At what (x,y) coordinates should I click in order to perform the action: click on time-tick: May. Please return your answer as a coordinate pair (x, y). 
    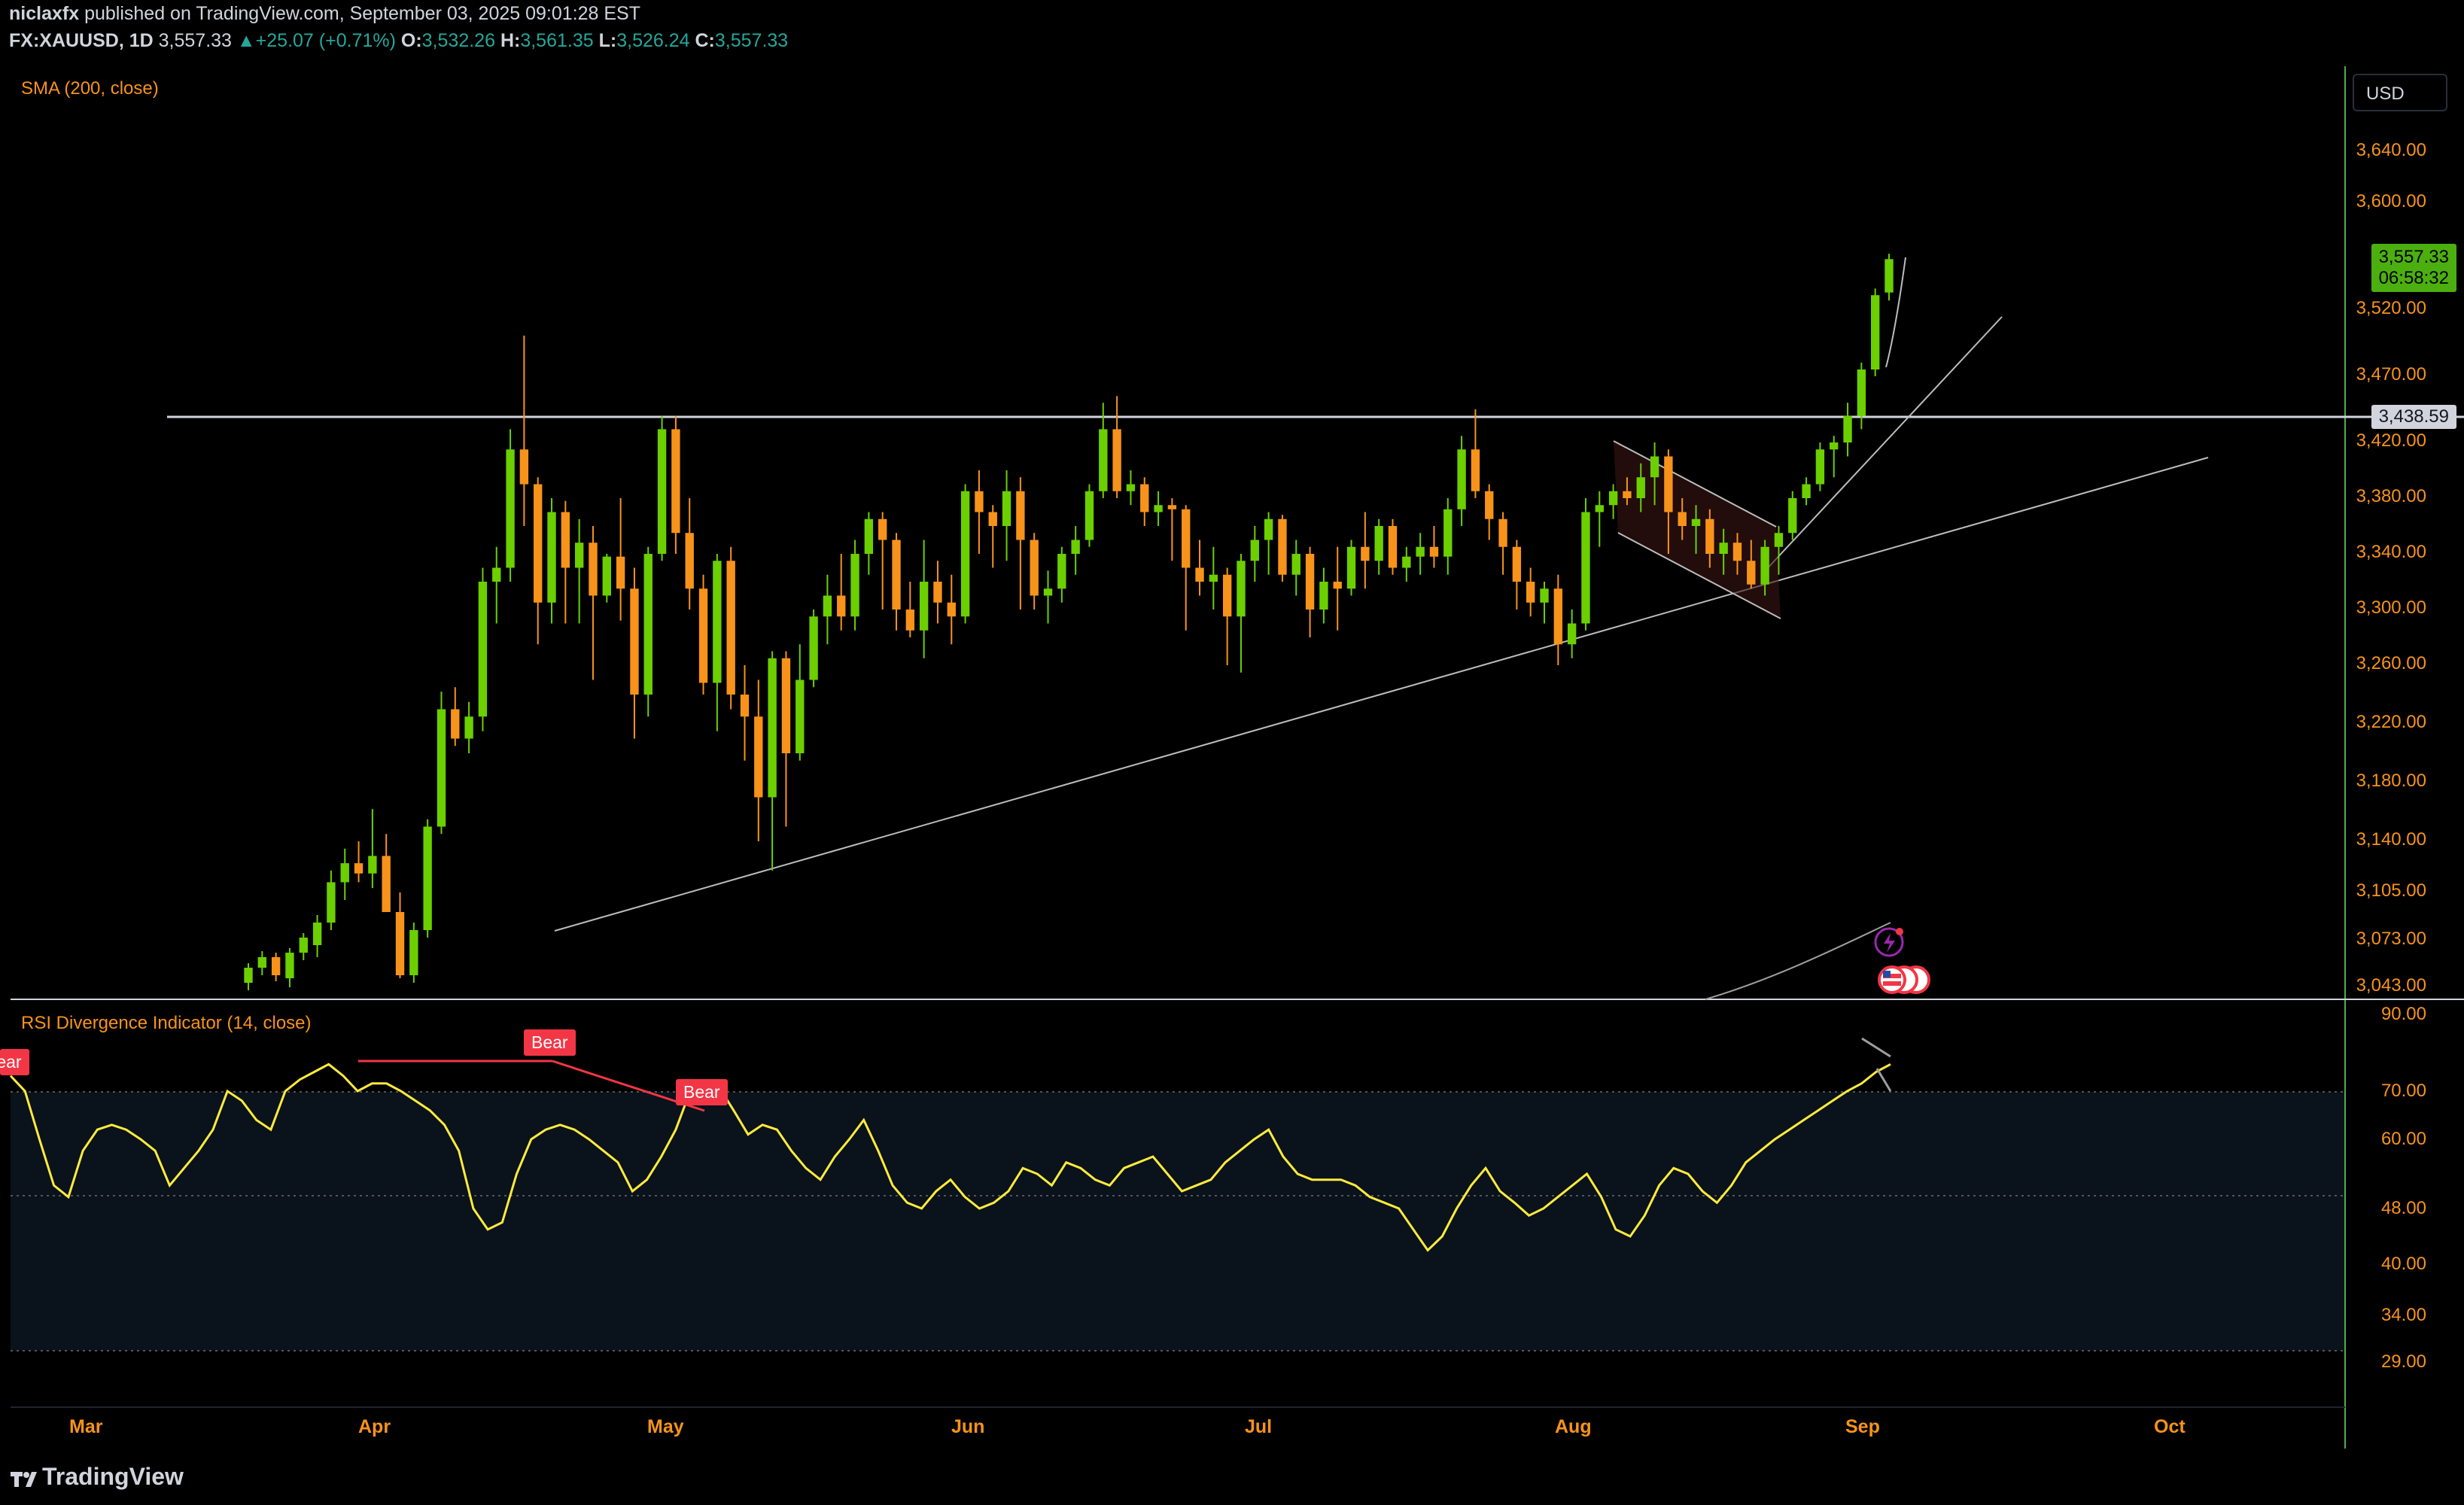
    Looking at the image, I should click on (665, 1426).